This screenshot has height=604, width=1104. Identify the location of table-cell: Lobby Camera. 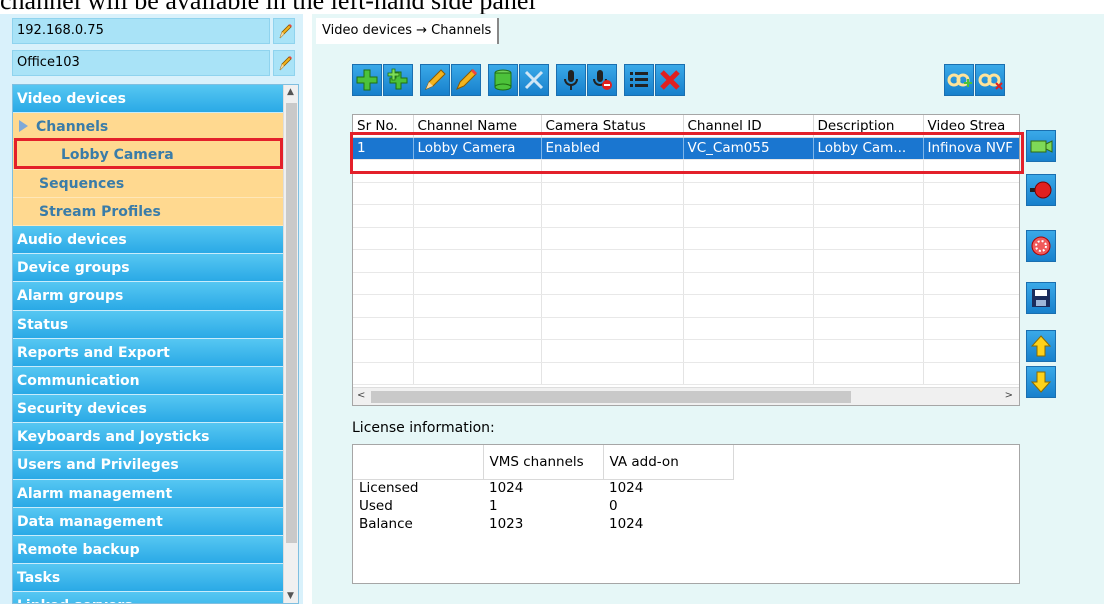
(477, 148).